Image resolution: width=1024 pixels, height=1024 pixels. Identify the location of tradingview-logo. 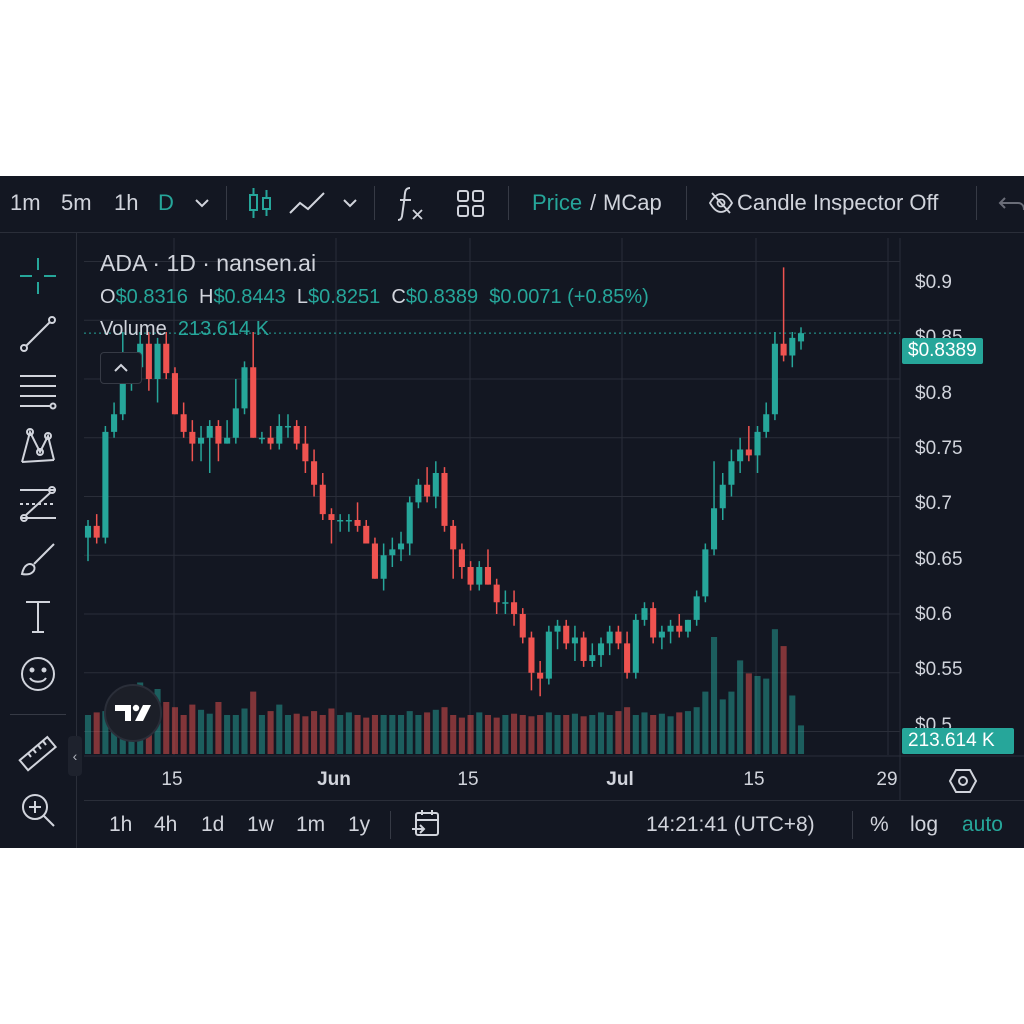
(133, 713).